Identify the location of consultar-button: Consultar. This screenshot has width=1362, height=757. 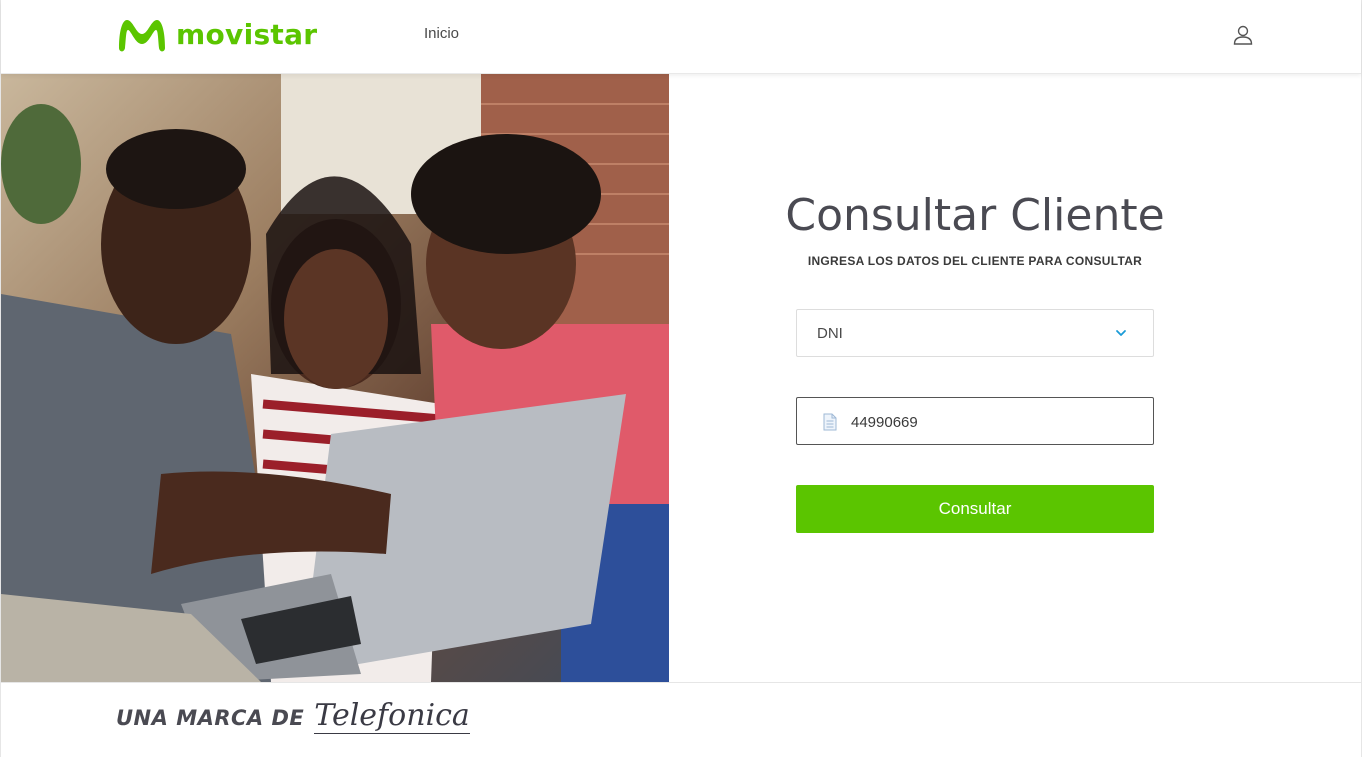
(975, 509).